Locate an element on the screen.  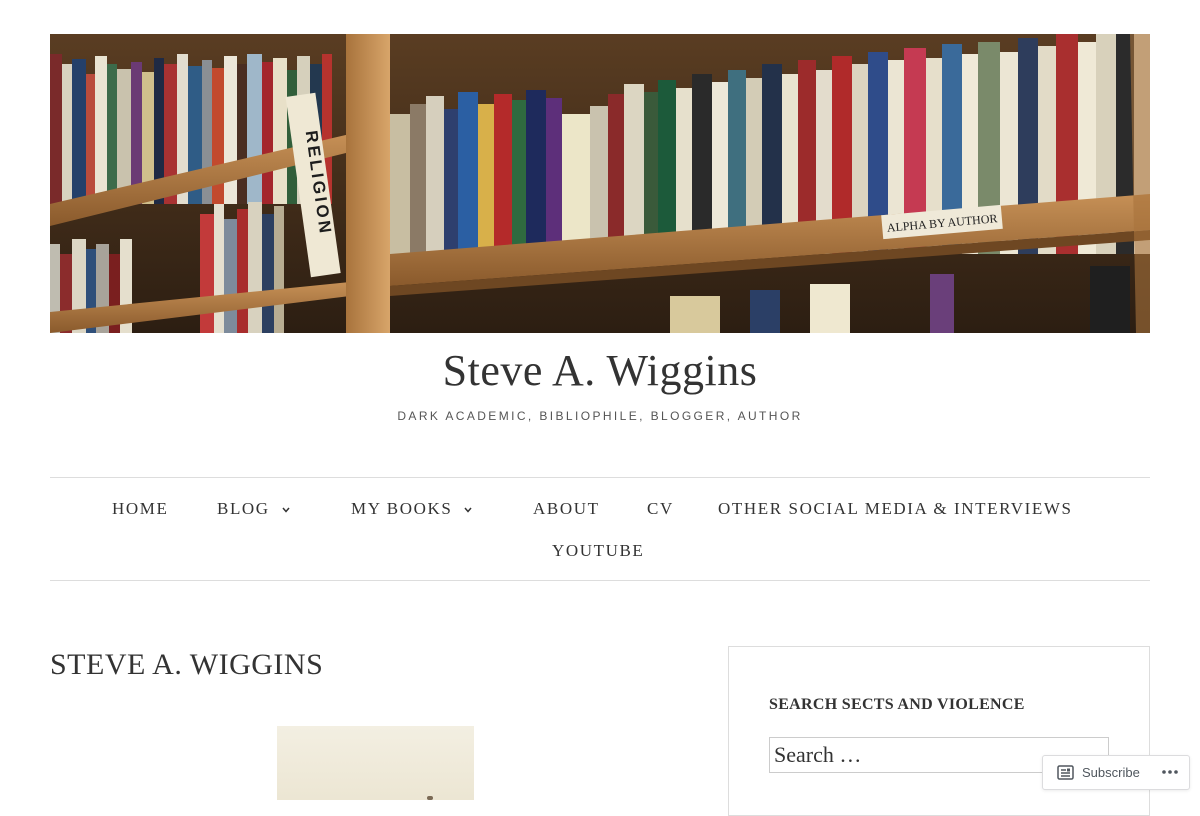
ellipsis-icon is located at coordinates (1170, 772).